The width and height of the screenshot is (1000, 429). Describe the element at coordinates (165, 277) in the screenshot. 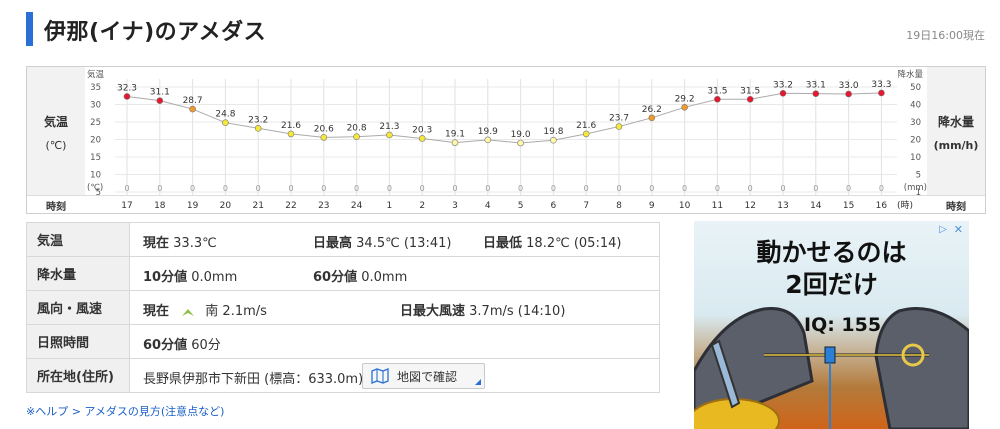

I see `precip-10min-label: 10分値` at that location.